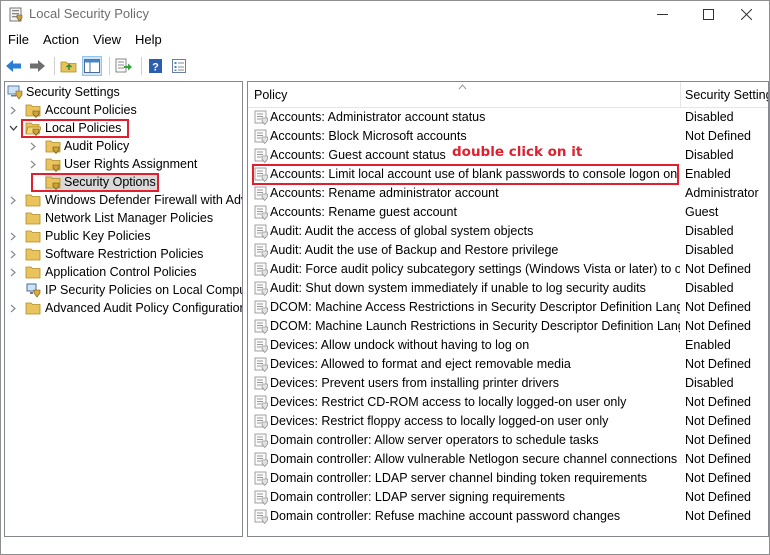  Describe the element at coordinates (708, 174) in the screenshot. I see `security-setting-value: Enabled` at that location.